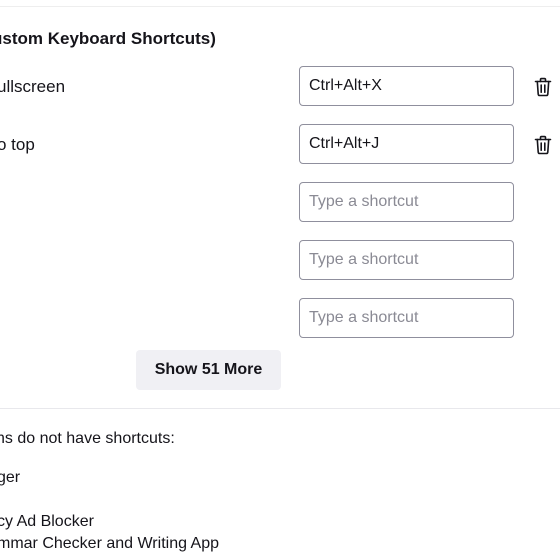 This screenshot has height=553, width=560. Describe the element at coordinates (280, 6) in the screenshot. I see `top-divider` at that location.